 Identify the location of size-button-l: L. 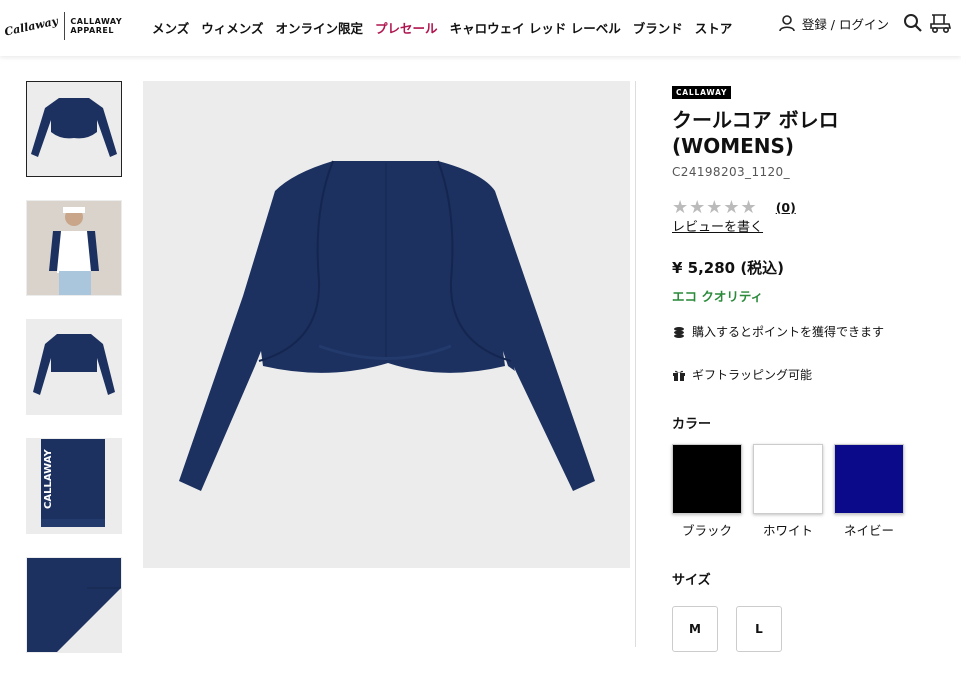
(759, 629).